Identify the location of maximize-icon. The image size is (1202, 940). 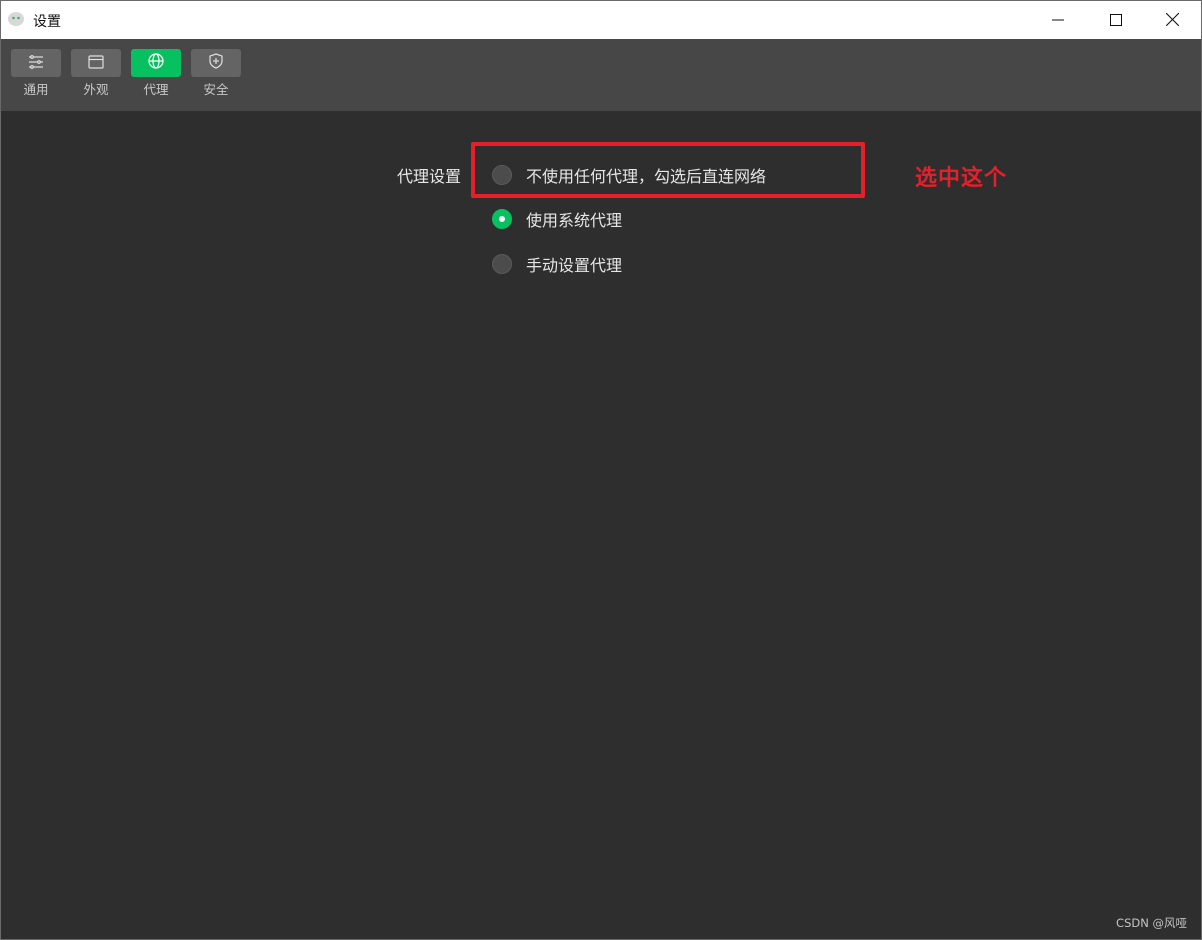
(1116, 20).